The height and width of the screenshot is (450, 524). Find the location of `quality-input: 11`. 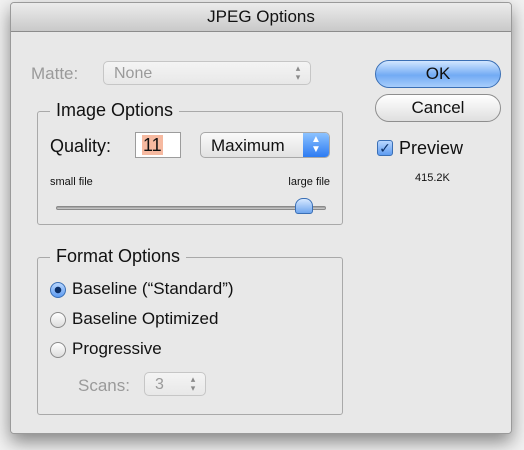

quality-input: 11 is located at coordinates (158, 145).